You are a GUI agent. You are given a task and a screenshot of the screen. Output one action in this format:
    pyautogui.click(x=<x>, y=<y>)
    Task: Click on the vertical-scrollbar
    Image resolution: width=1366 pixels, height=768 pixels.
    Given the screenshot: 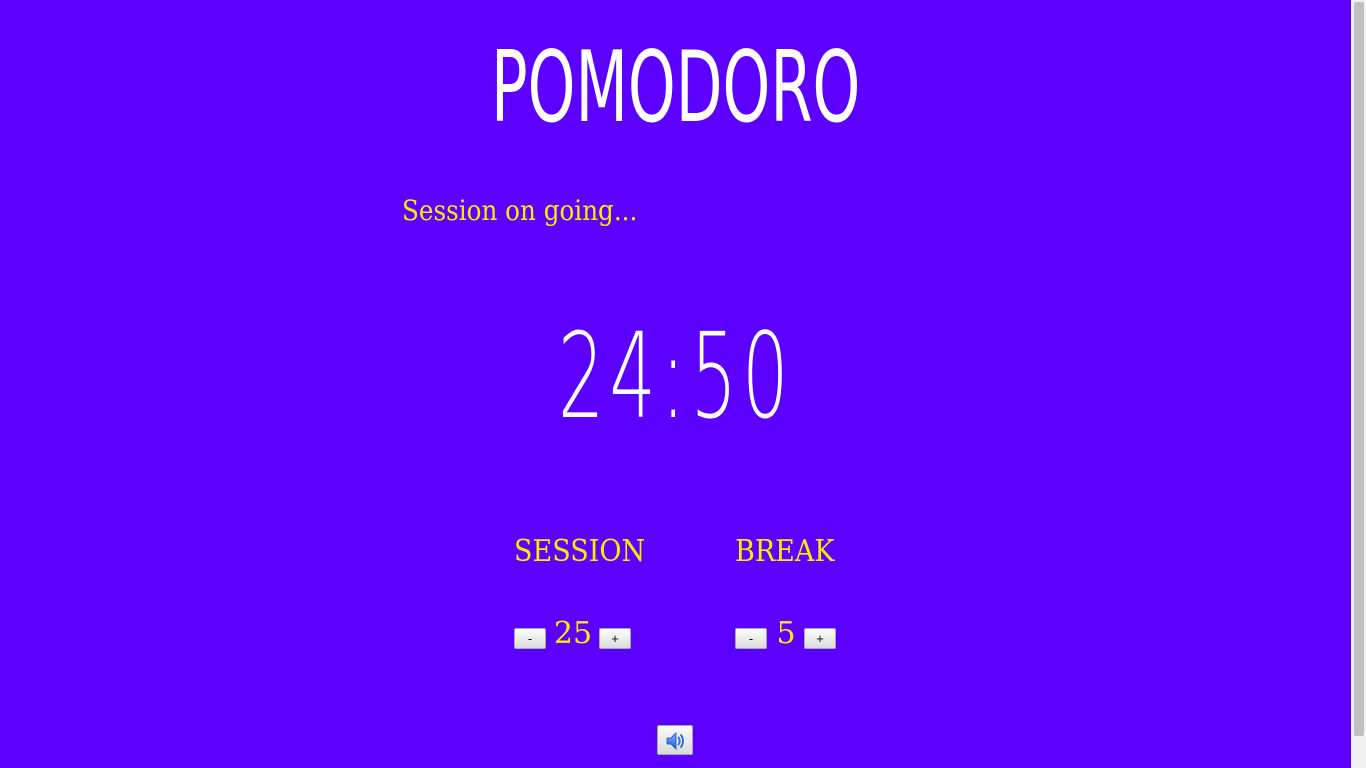 What is the action you would take?
    pyautogui.click(x=1358, y=384)
    